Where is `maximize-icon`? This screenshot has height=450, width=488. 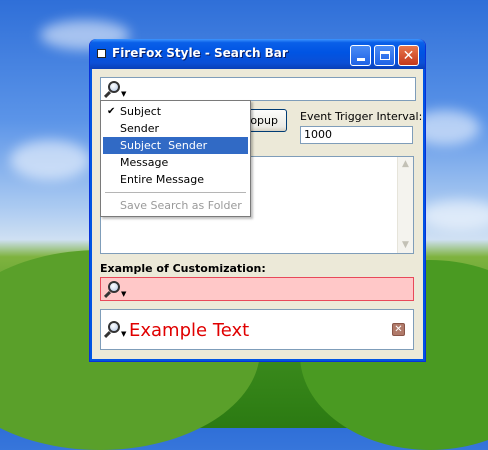
maximize-icon is located at coordinates (384, 55).